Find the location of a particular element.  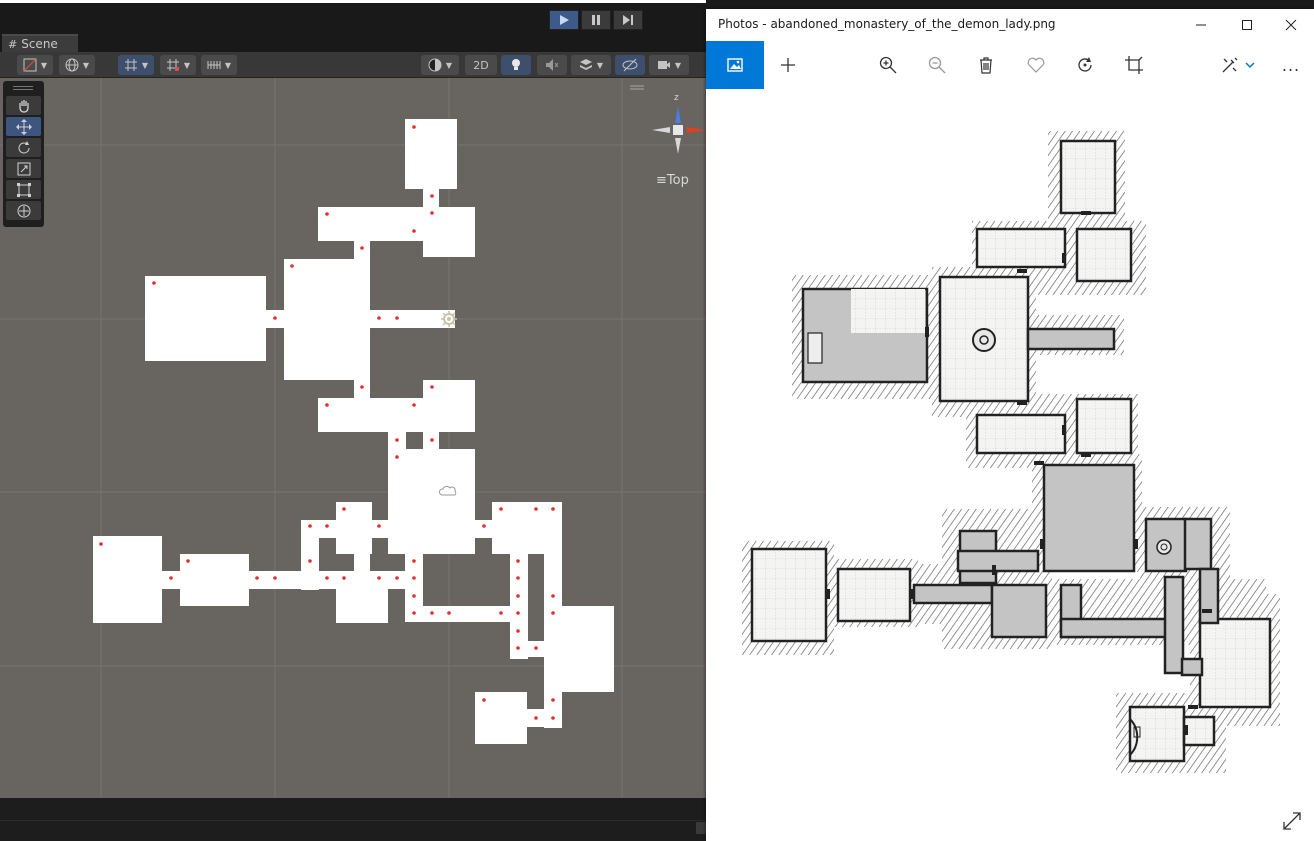

rotate-tool is located at coordinates (23, 147).